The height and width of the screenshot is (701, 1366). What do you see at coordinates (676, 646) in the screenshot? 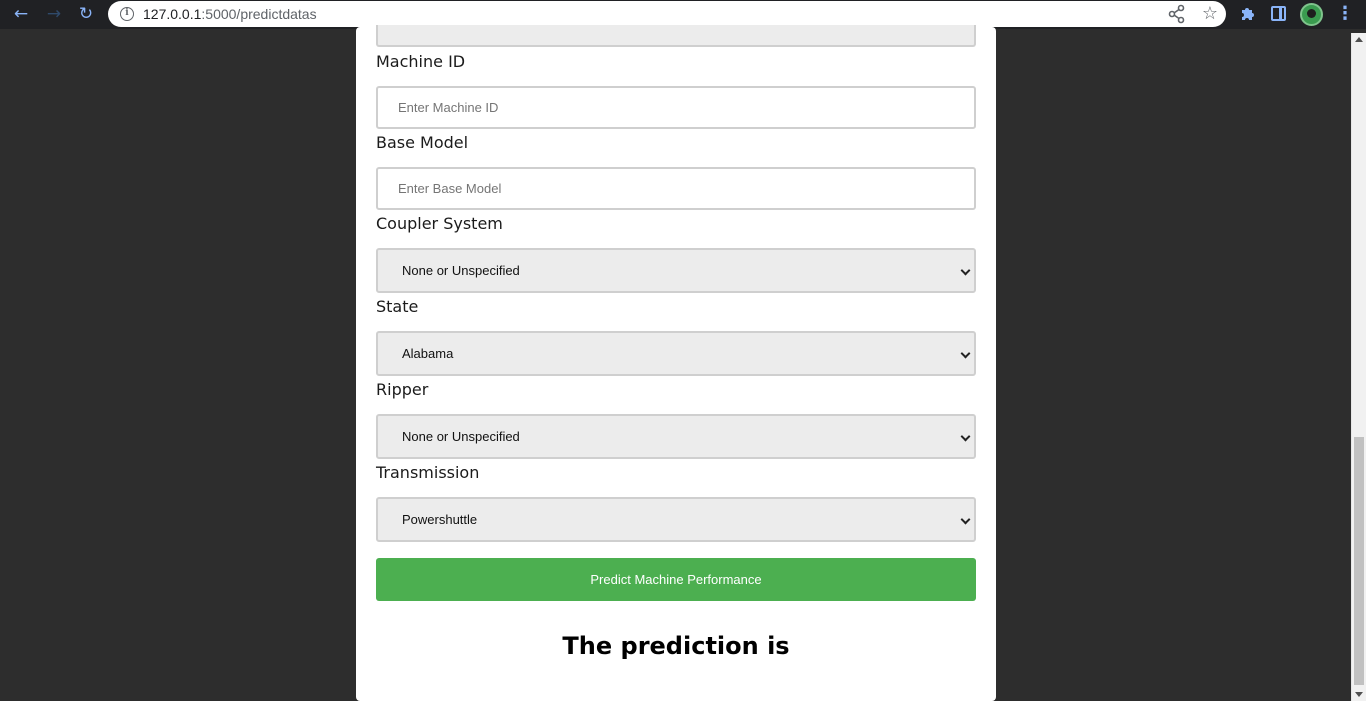
I see `prediction-heading: The prediction is` at bounding box center [676, 646].